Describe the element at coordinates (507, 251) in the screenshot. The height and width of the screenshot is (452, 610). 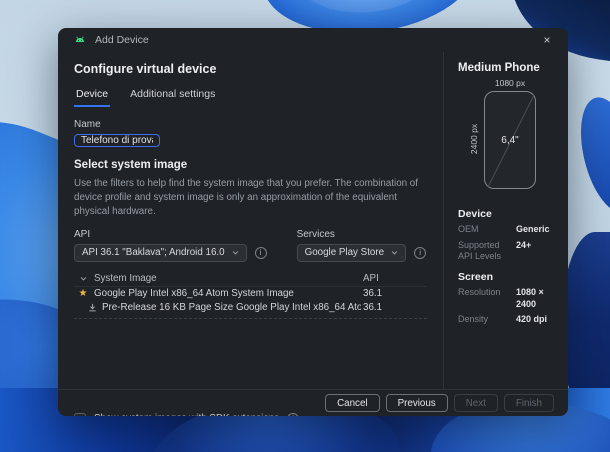
I see `detail-row-supported-api: Supported API Levels 24+` at that location.